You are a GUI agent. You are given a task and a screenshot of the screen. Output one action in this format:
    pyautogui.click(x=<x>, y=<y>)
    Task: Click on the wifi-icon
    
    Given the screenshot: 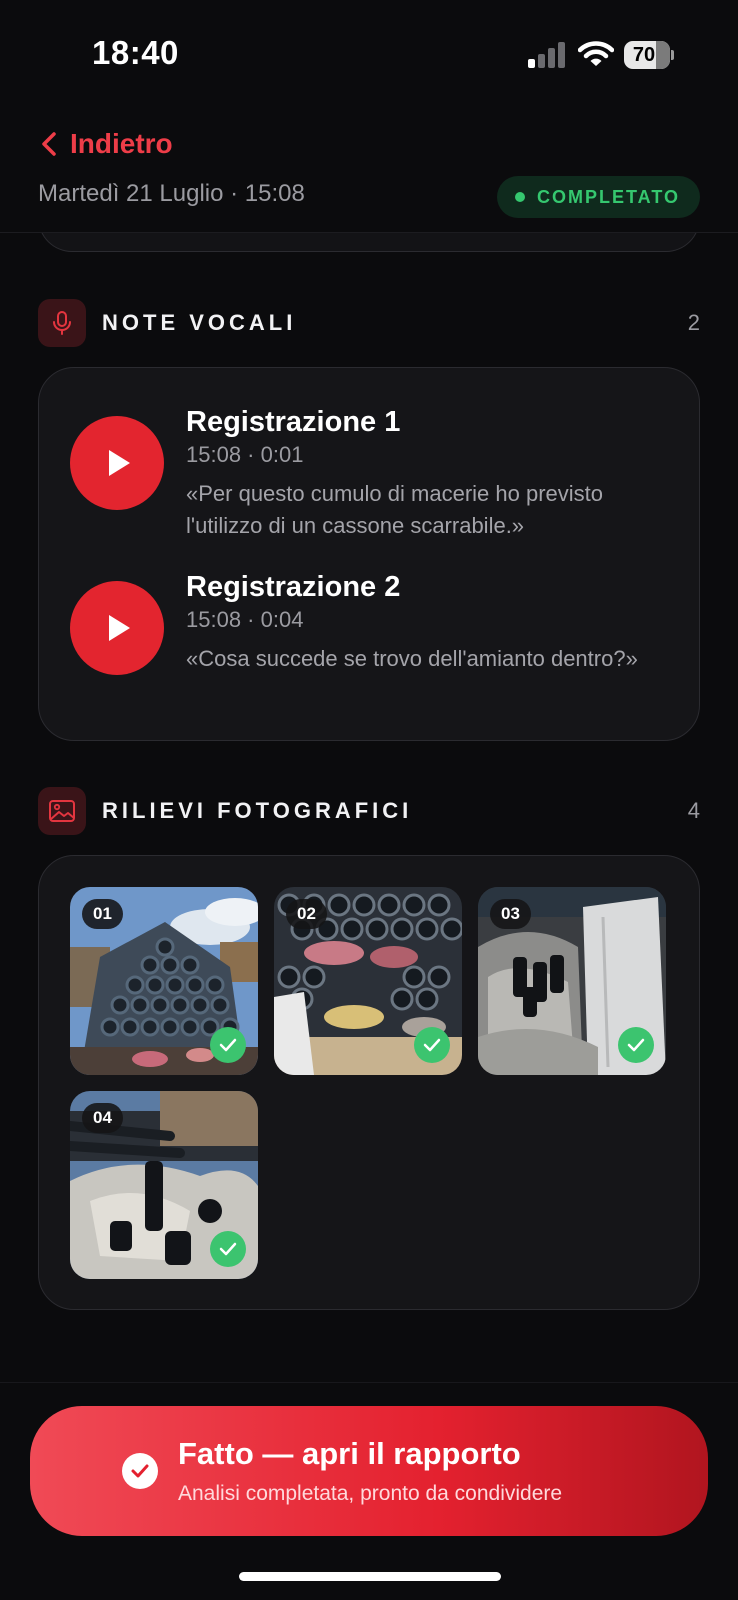 What is the action you would take?
    pyautogui.click(x=596, y=53)
    